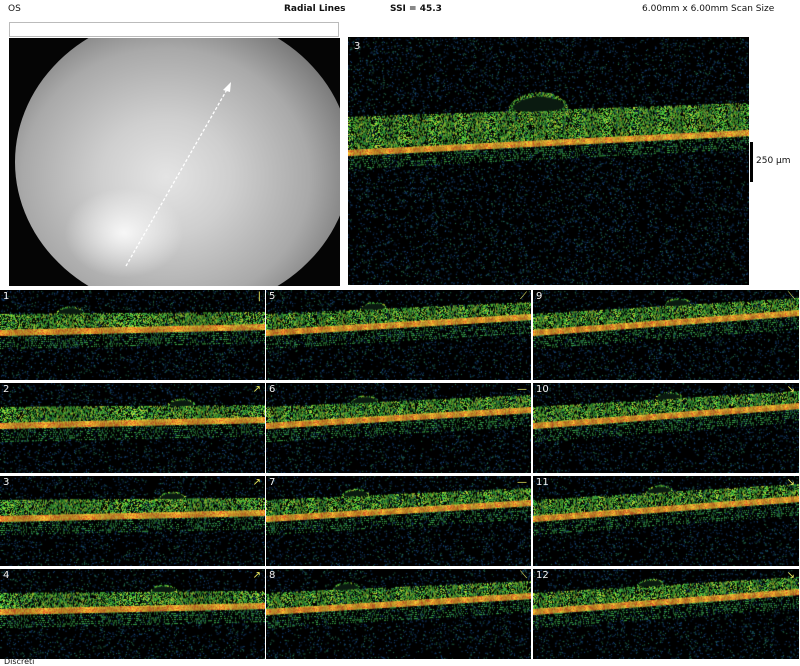  I want to click on eye-label: OS, so click(14, 9).